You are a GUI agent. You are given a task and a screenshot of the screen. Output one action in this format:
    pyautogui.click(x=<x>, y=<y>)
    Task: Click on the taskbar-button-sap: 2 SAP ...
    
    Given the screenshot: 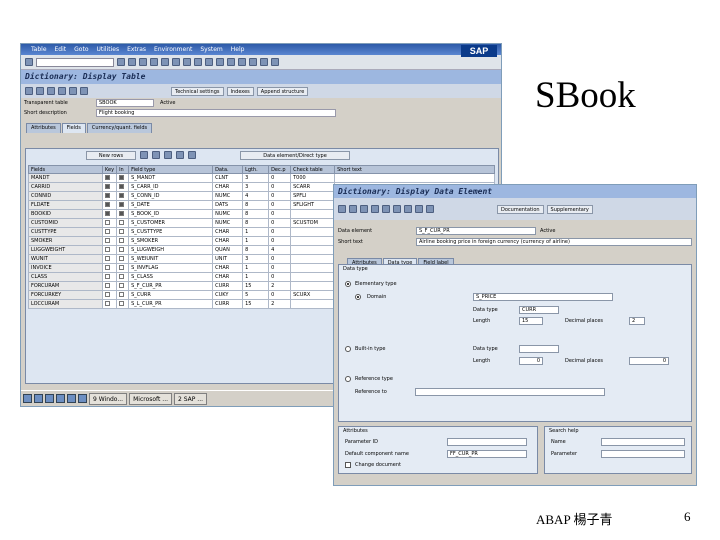 What is the action you would take?
    pyautogui.click(x=191, y=398)
    